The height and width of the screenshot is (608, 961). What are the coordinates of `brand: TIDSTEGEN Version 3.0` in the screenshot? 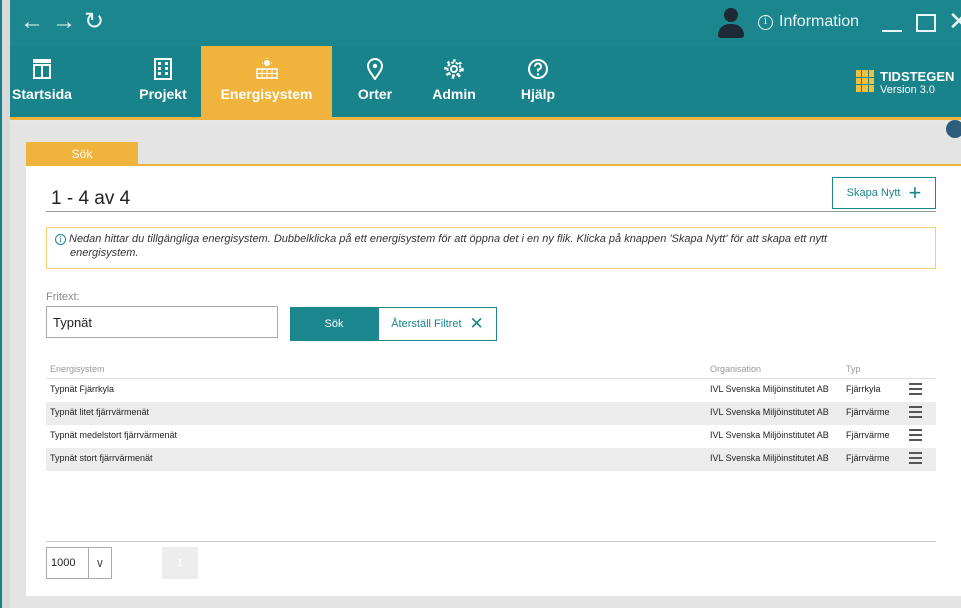 It's located at (905, 83).